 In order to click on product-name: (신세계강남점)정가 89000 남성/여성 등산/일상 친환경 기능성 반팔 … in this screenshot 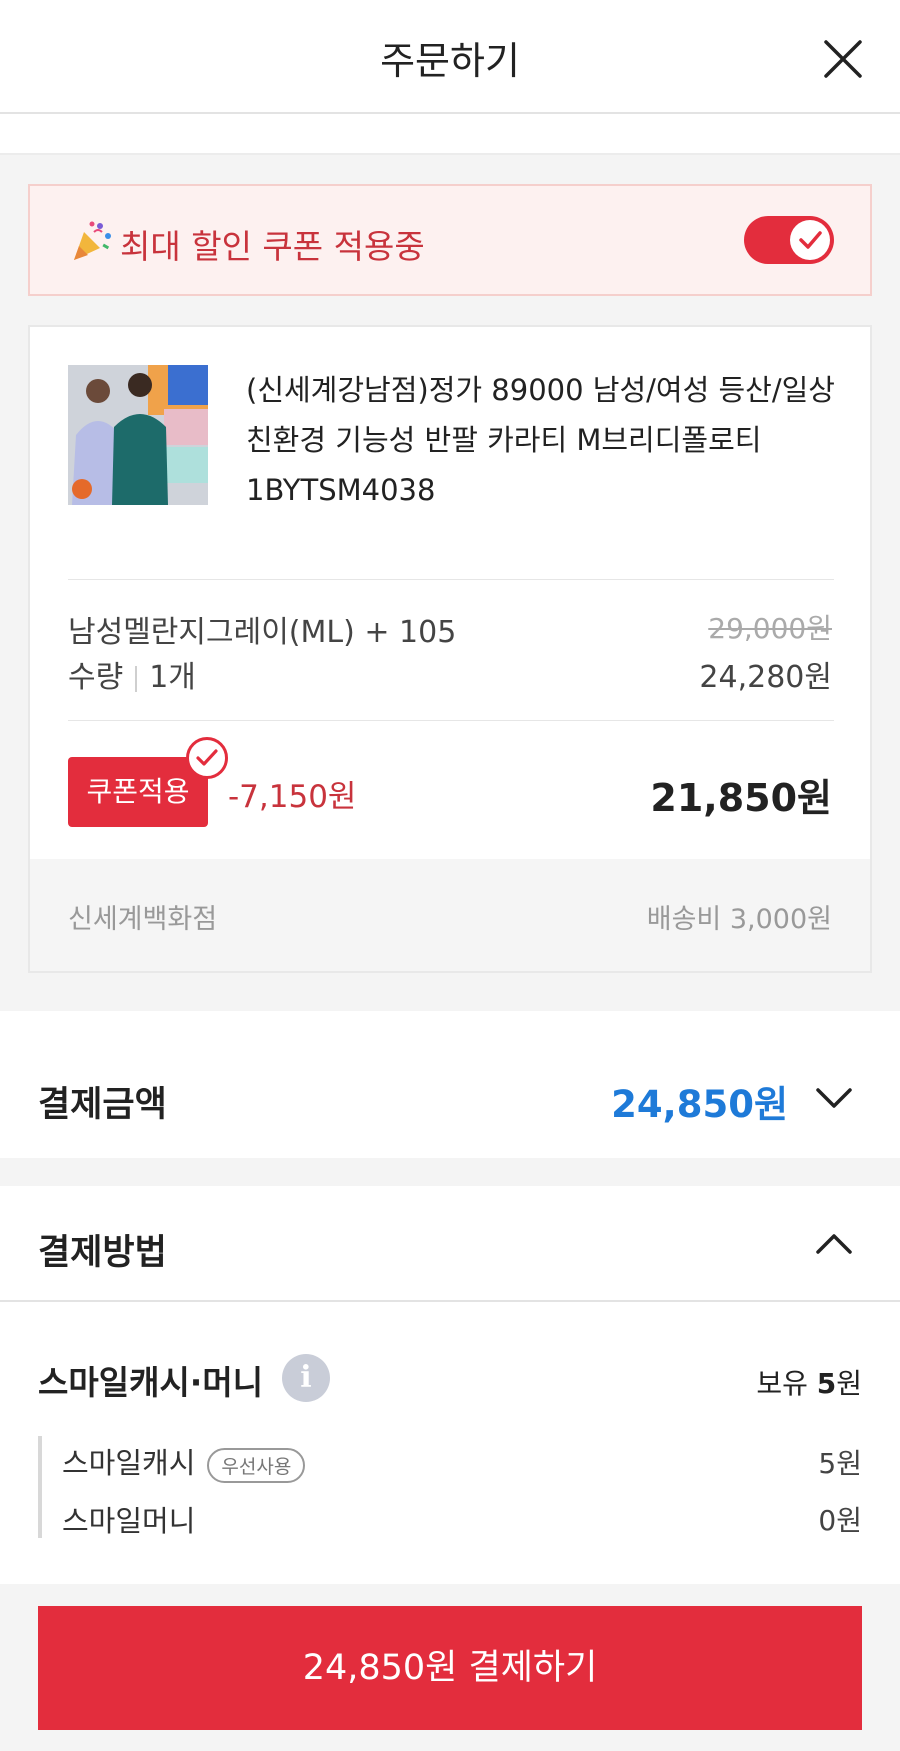, I will do `click(546, 440)`.